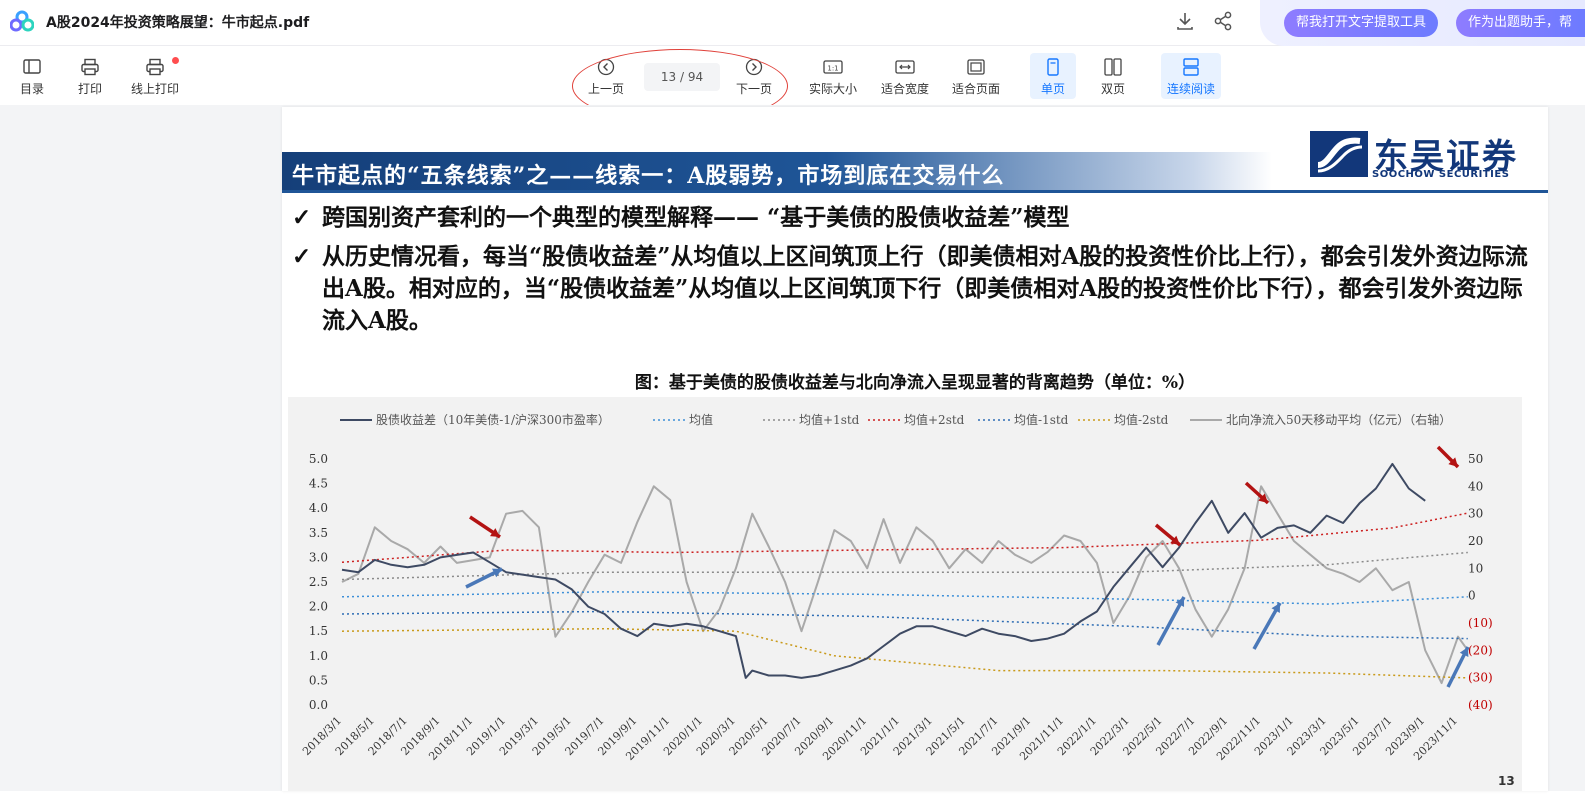  I want to click on left-axis-tick: 0.0, so click(318, 705).